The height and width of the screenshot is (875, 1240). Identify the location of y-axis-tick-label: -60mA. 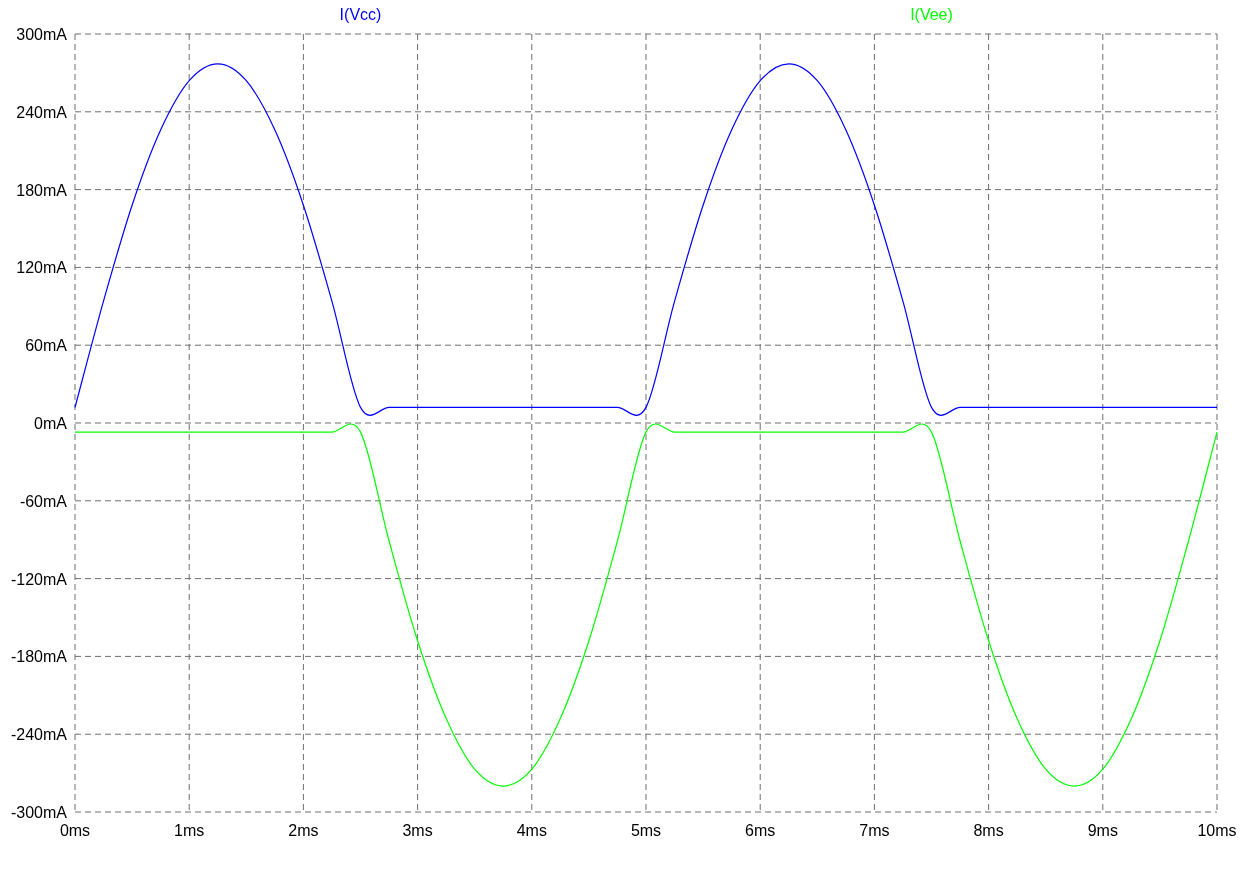
(43, 501).